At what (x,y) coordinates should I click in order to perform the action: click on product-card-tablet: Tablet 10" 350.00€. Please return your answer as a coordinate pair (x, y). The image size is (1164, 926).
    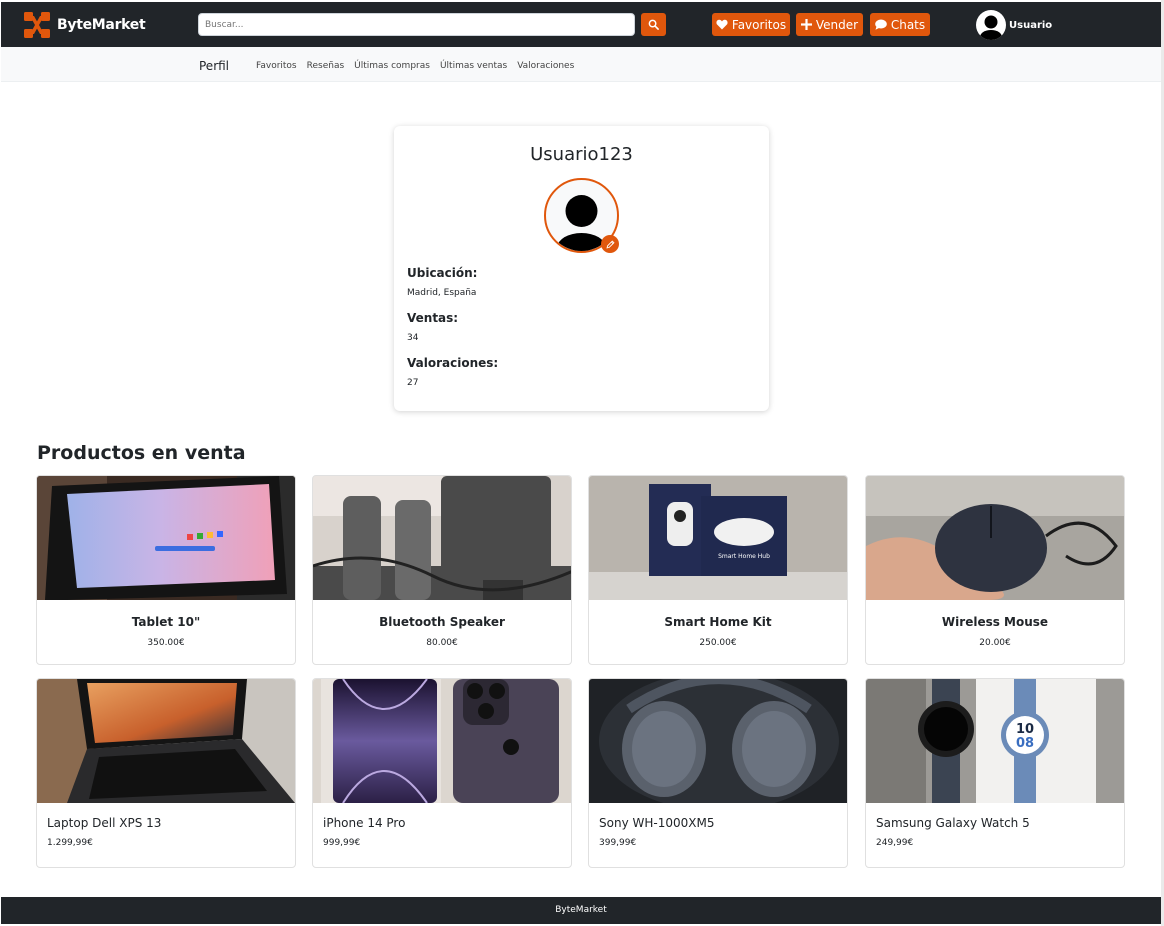
    Looking at the image, I should click on (166, 570).